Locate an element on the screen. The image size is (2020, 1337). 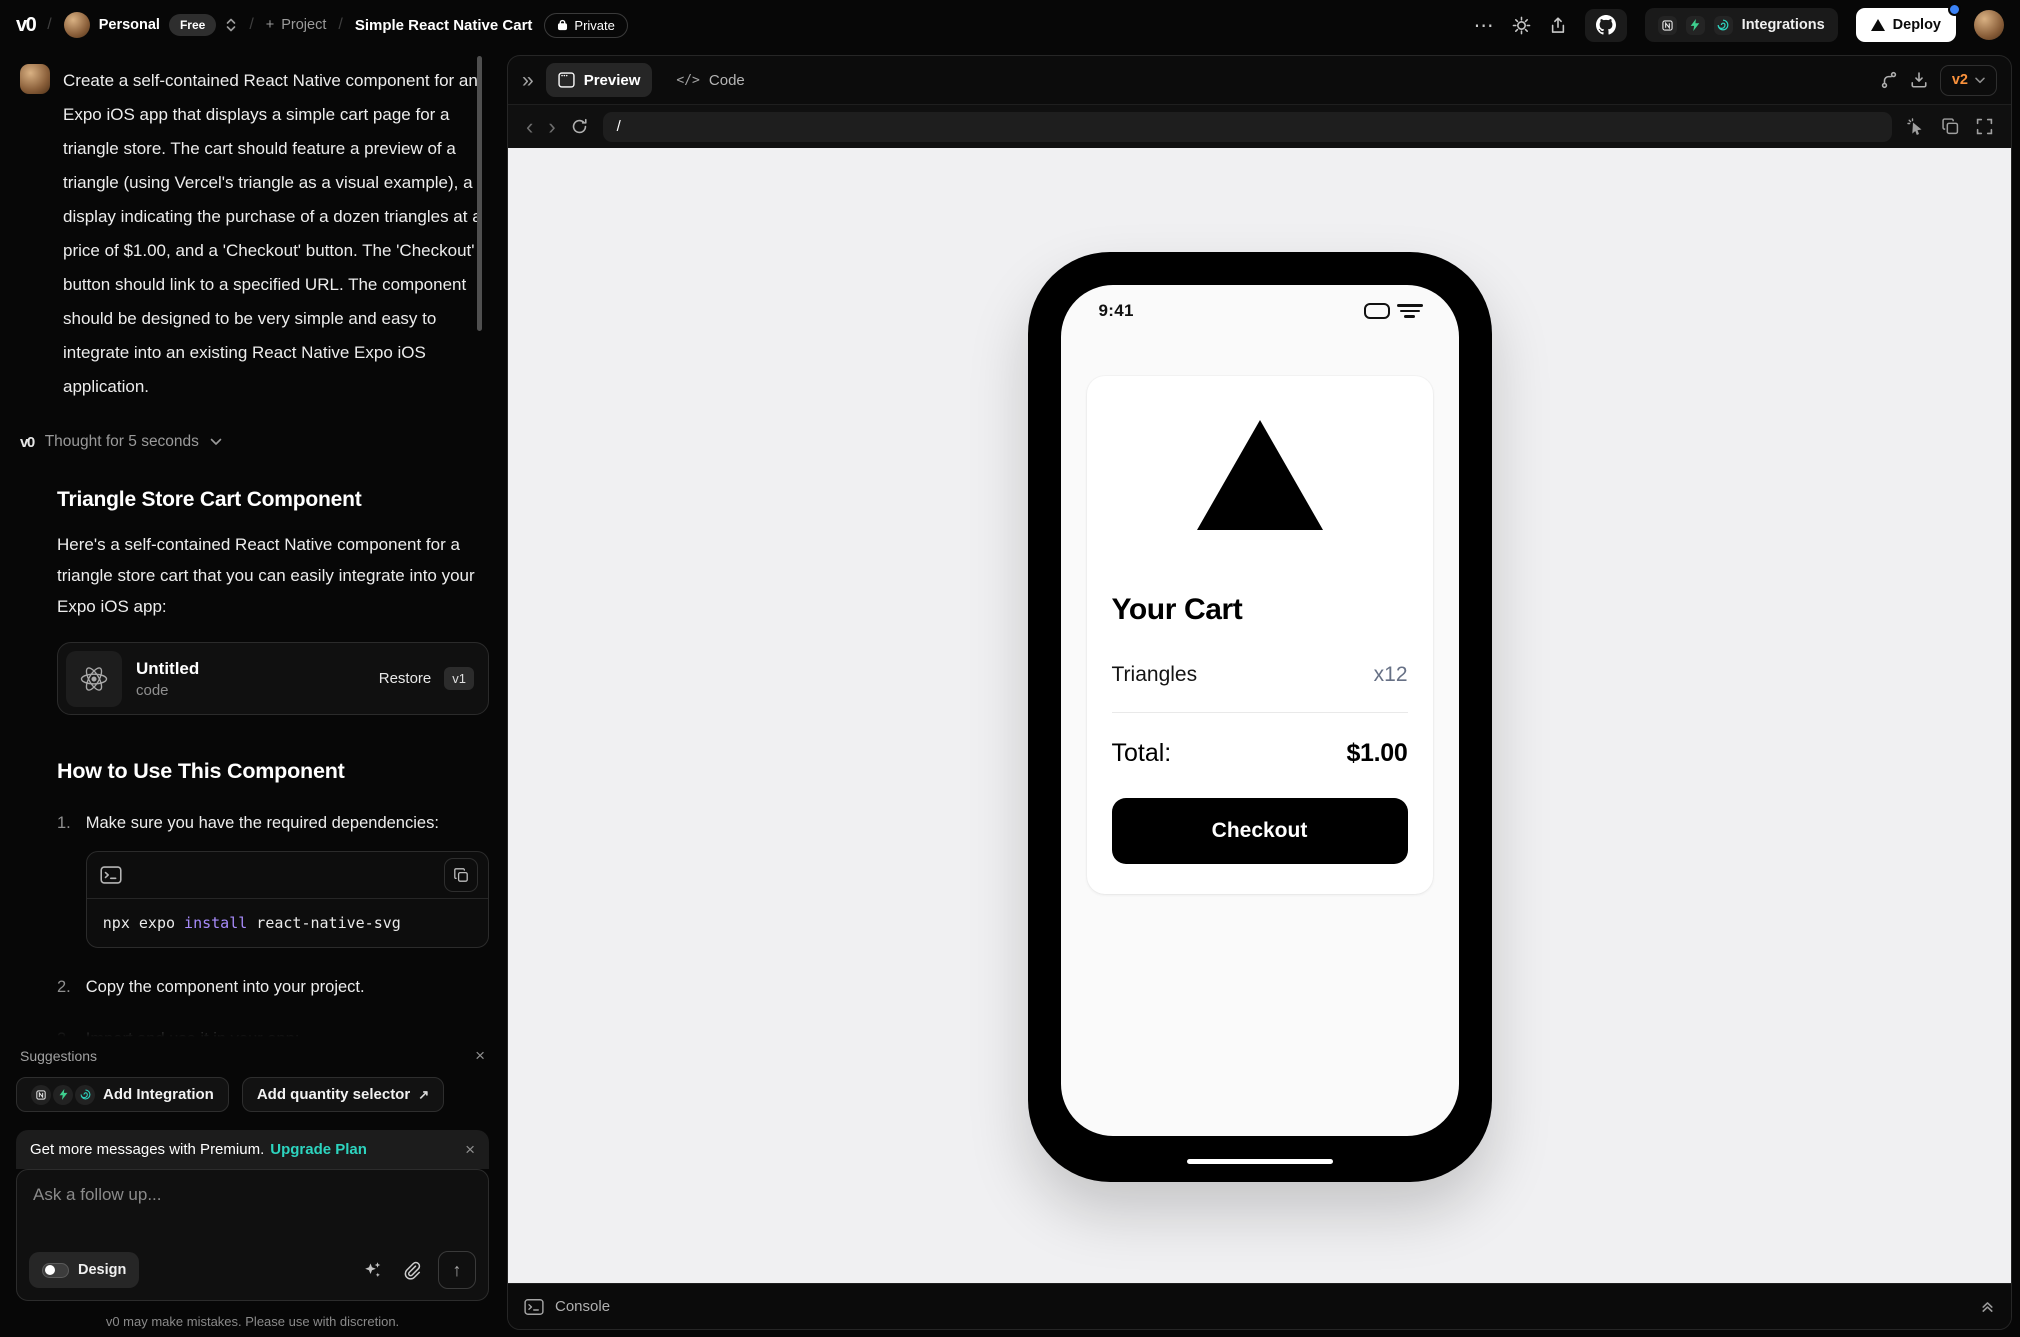
code-block-install: npx expo install react-native-svg is located at coordinates (287, 899).